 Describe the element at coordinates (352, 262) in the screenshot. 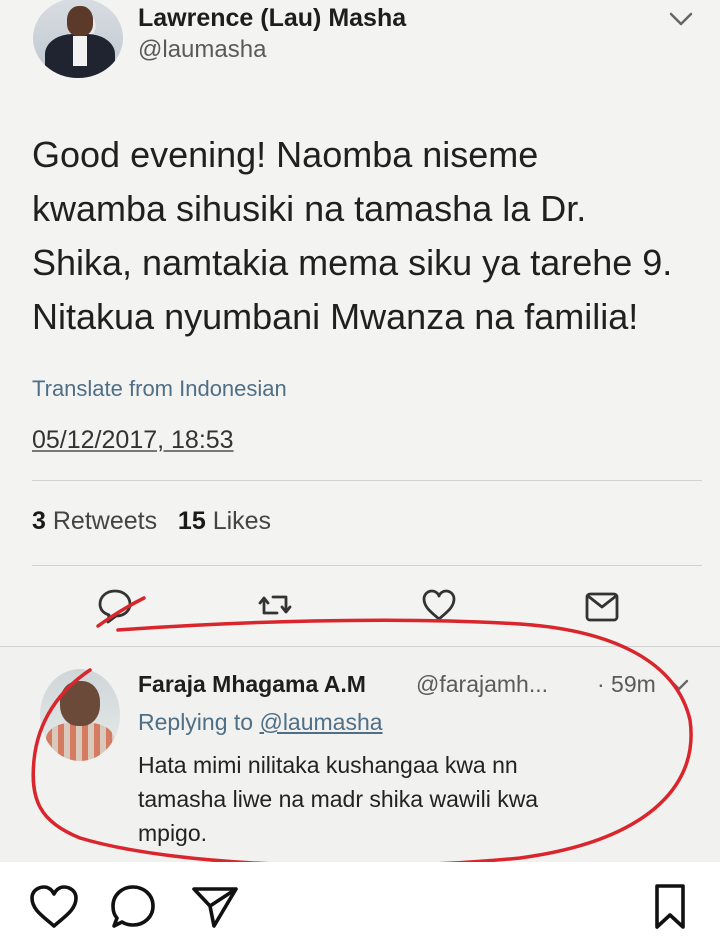

I see `tweet-line: Shika, namtakia mema siku ya tarehe 9.` at that location.